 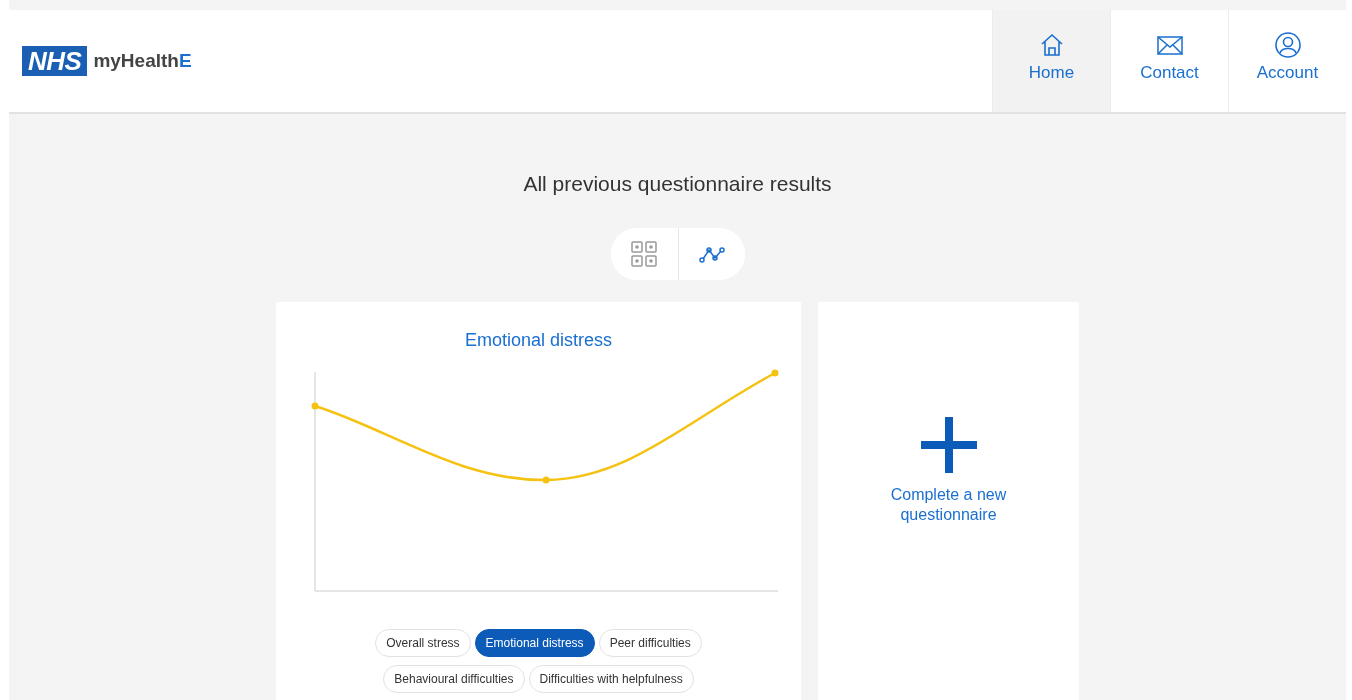 What do you see at coordinates (534, 643) in the screenshot?
I see `filter-chip: Emotional distress` at bounding box center [534, 643].